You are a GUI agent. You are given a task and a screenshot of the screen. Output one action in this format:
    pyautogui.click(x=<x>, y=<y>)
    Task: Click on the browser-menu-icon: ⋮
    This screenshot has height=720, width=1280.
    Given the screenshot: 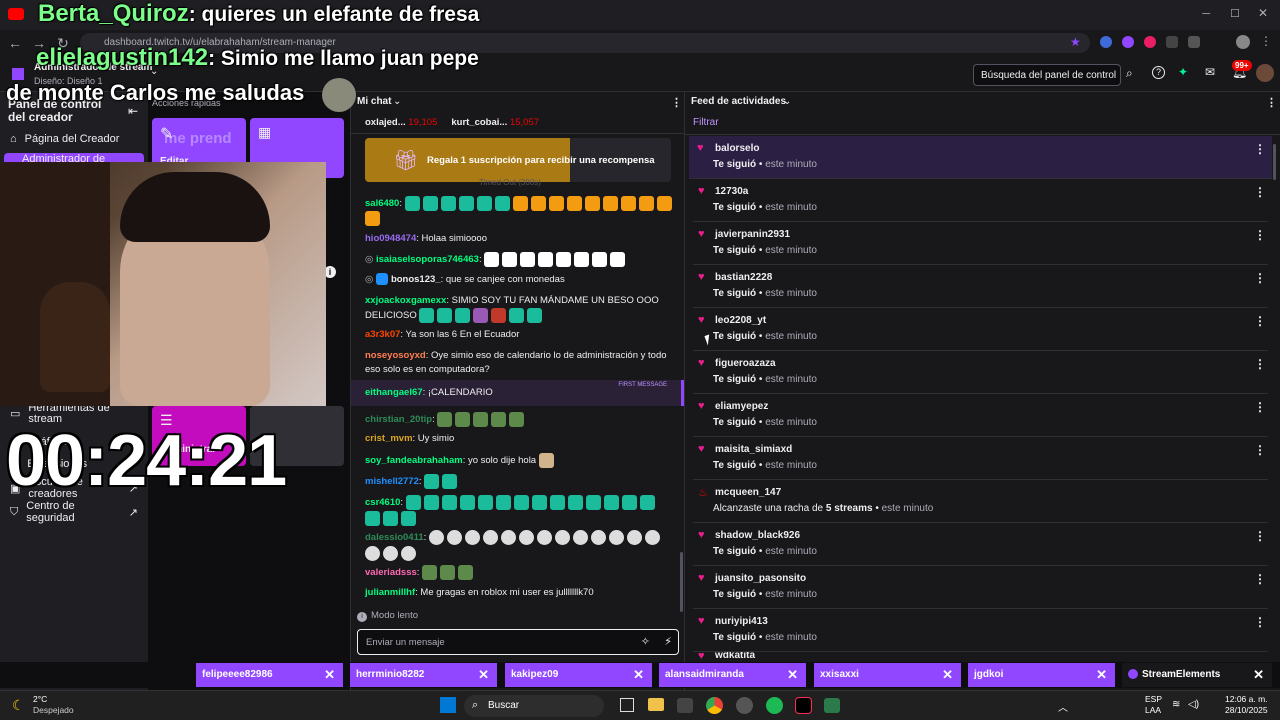 What is the action you would take?
    pyautogui.click(x=1266, y=41)
    